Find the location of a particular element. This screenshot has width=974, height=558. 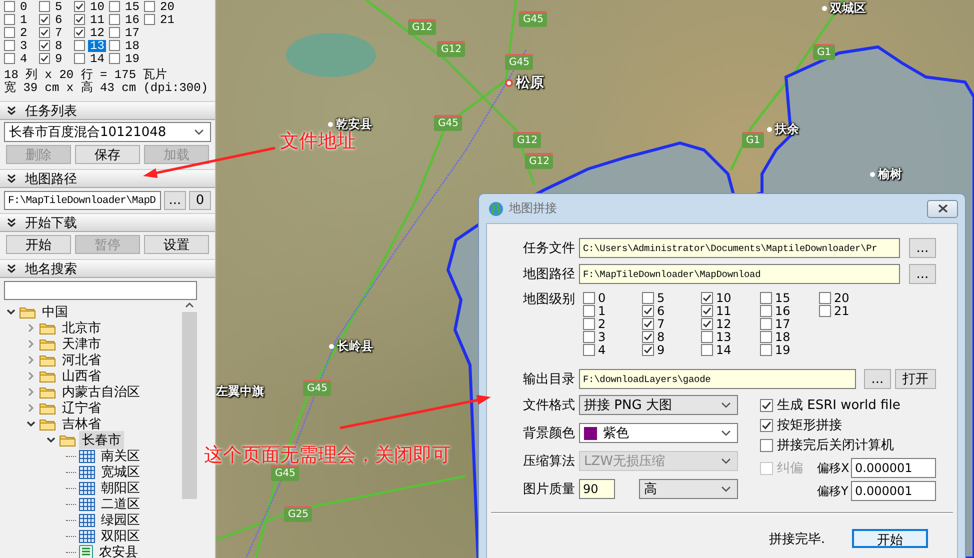

search-field is located at coordinates (100, 290).